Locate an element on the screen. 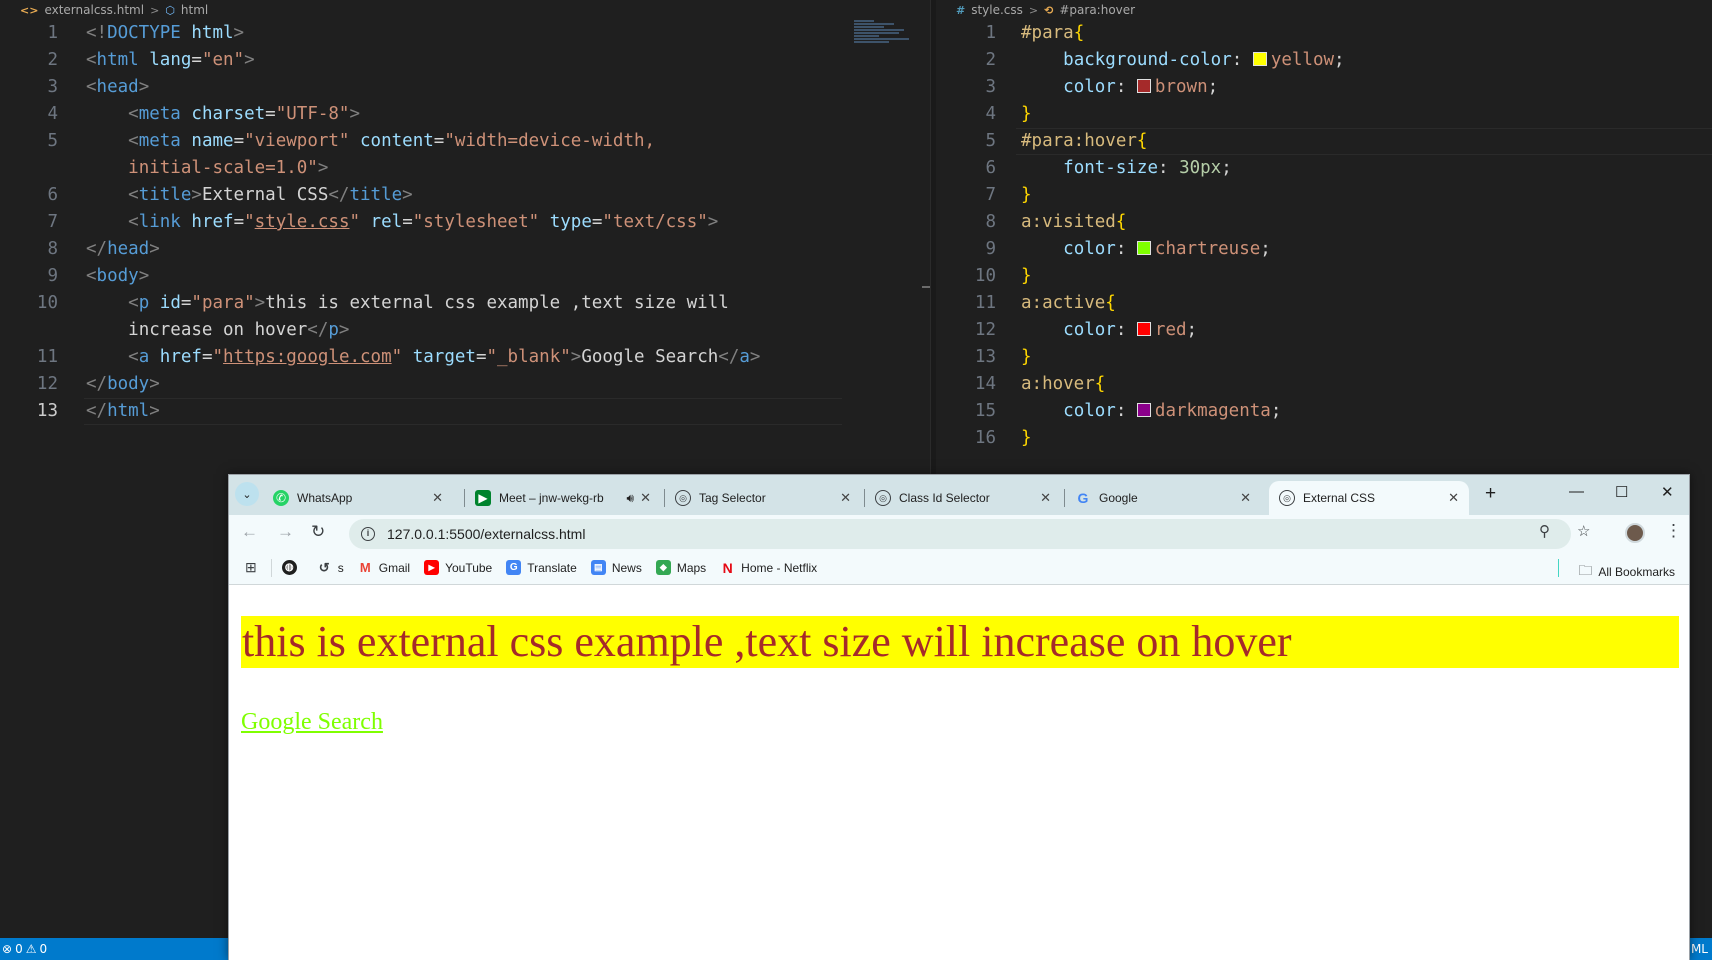  code-line: 10} is located at coordinates (1003, 276).